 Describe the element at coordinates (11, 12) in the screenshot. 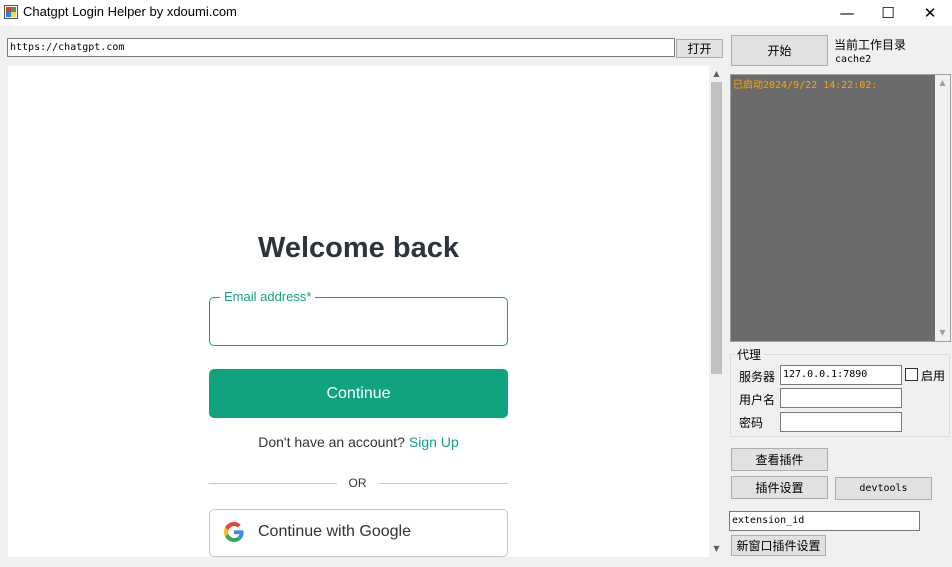

I see `app-icon` at that location.